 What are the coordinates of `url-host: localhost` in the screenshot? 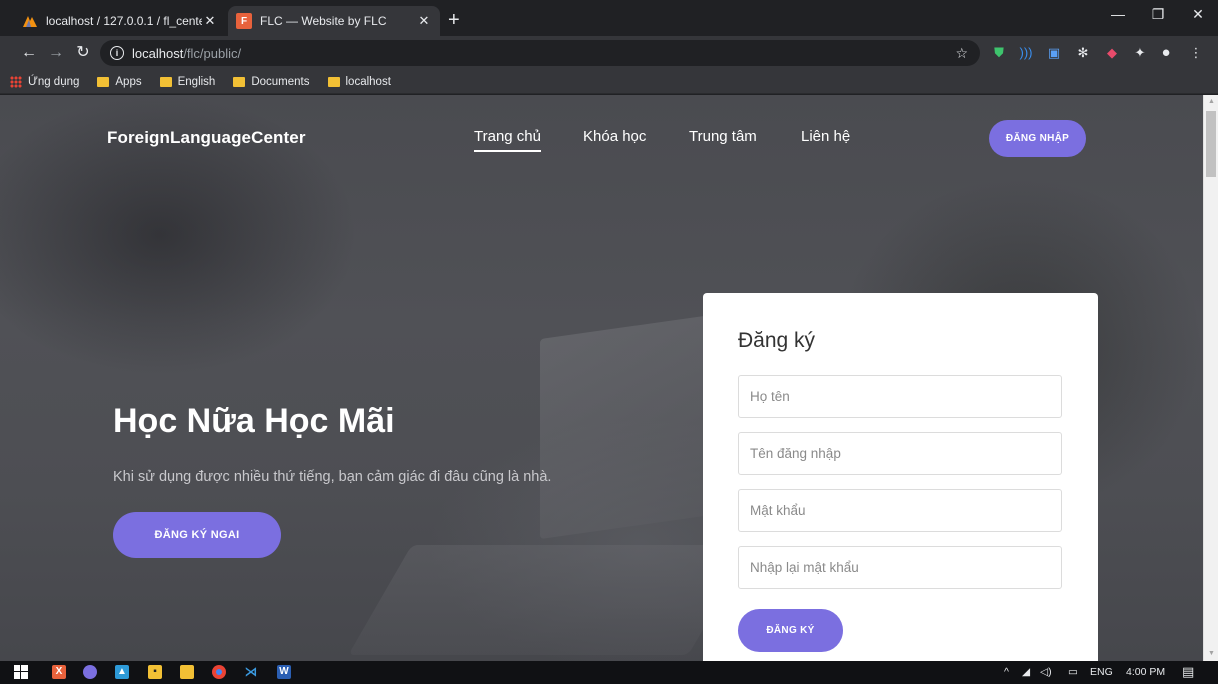 It's located at (158, 53).